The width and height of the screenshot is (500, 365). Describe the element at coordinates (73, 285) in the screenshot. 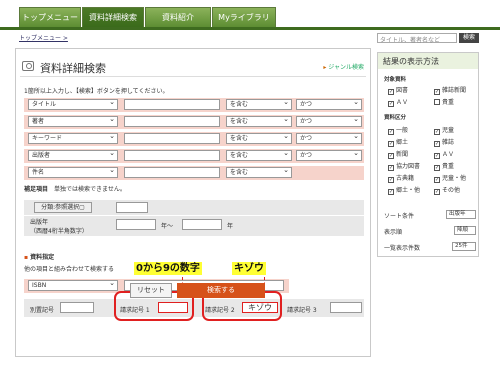

I see `isbn-select: ISBN` at that location.